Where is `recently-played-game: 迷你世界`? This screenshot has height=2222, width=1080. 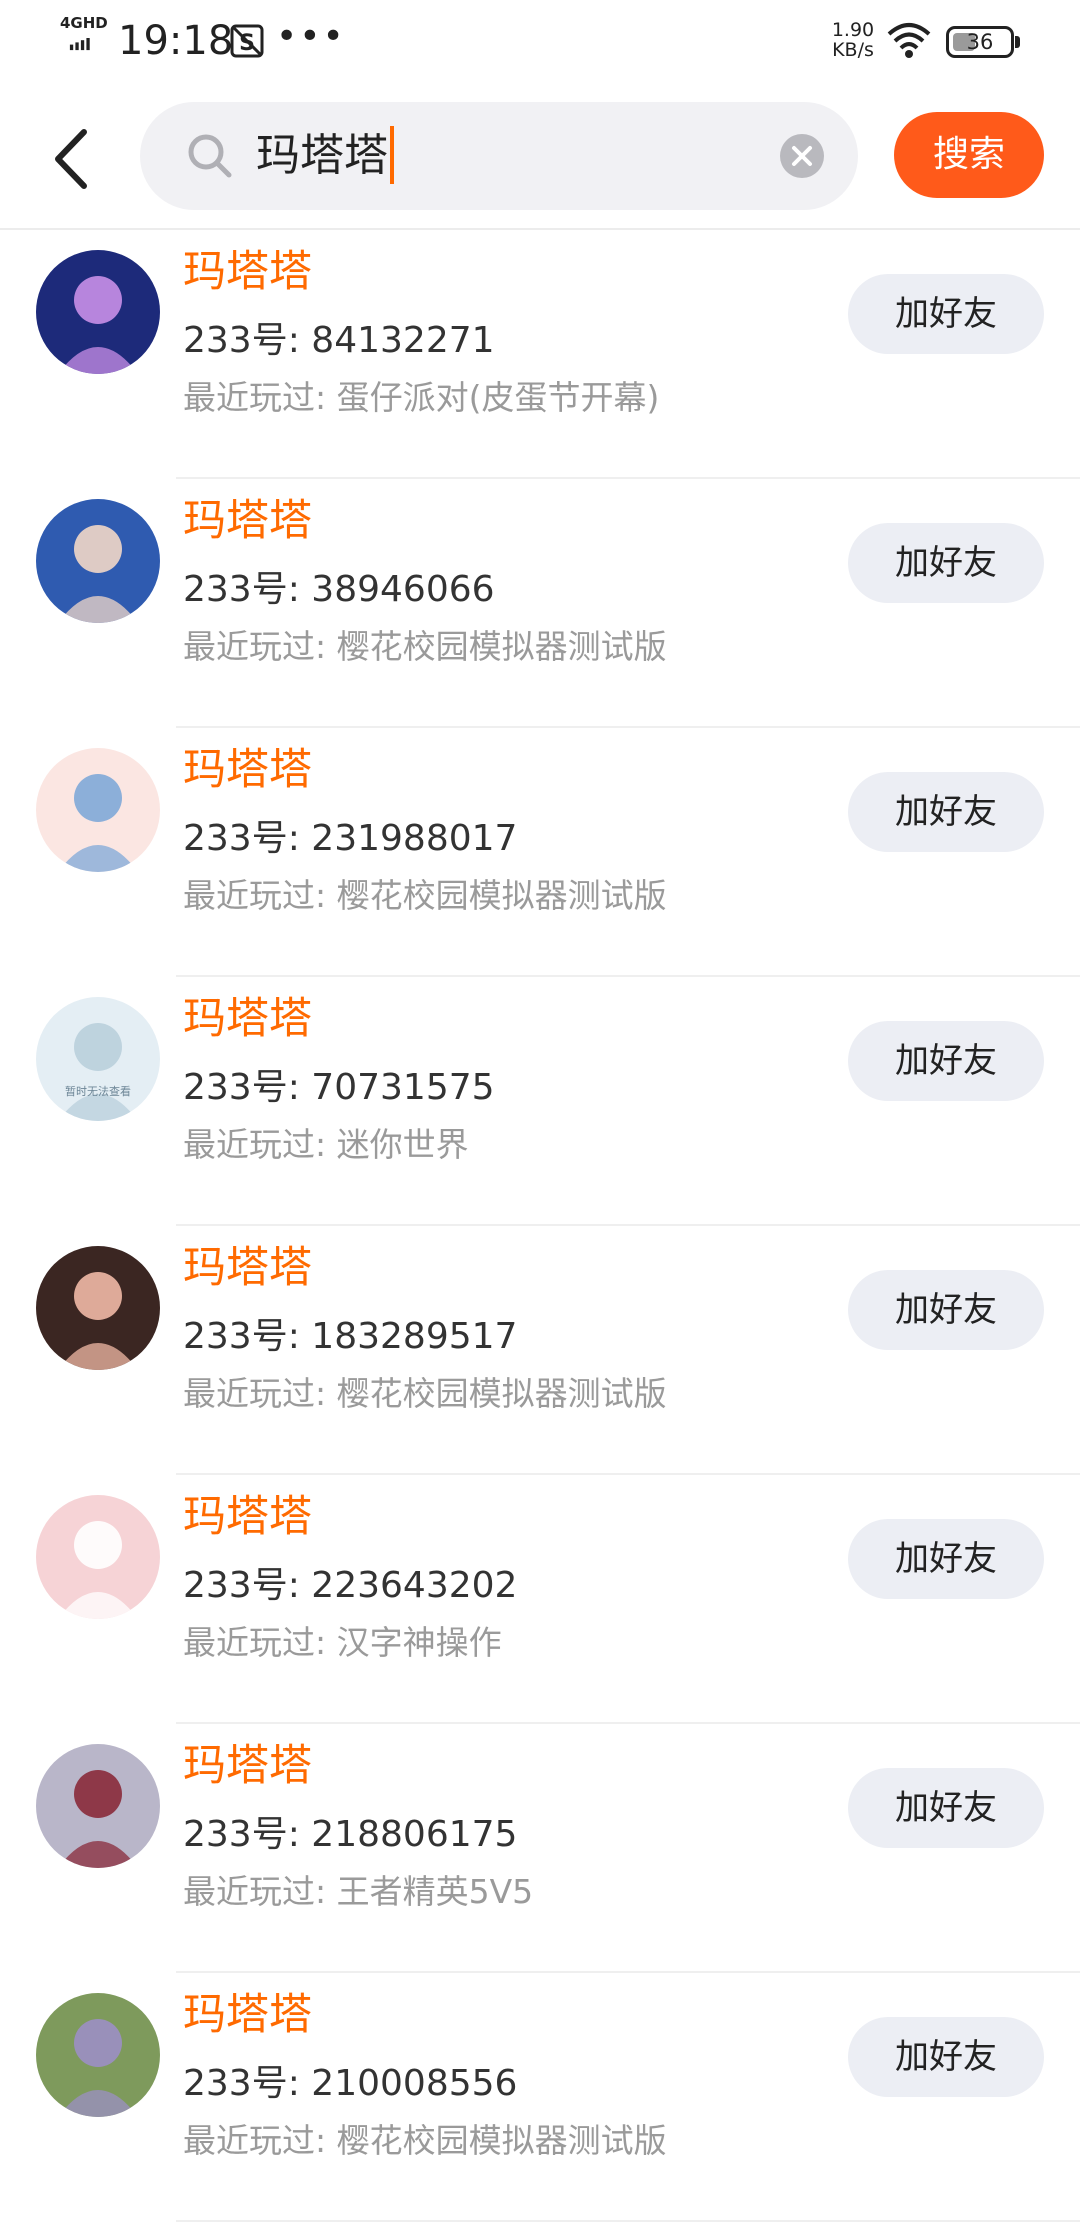 recently-played-game: 迷你世界 is located at coordinates (402, 1144).